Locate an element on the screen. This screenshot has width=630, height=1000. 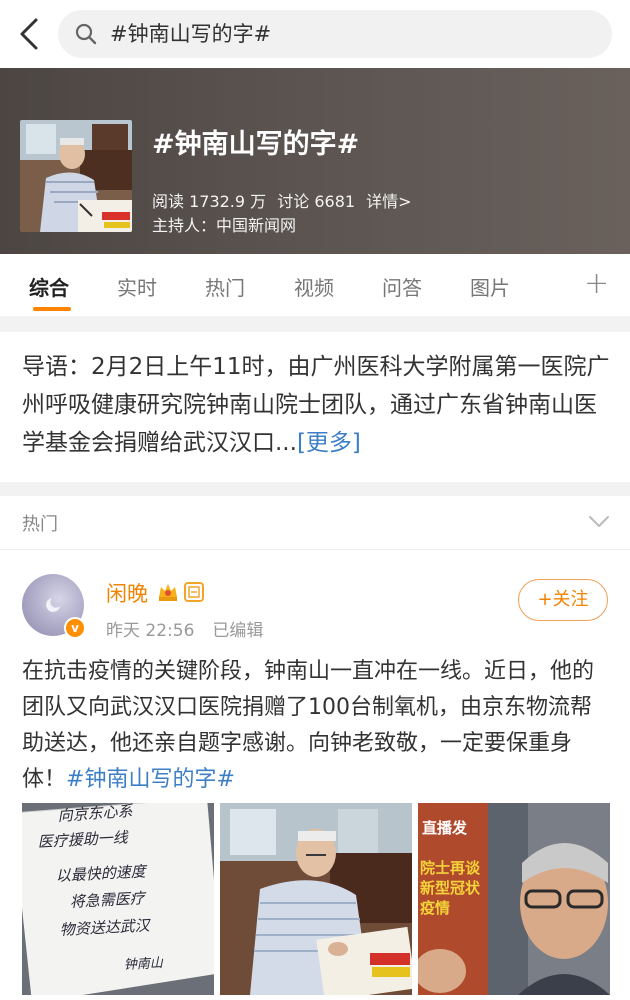
search-input: #钟南山写的字# is located at coordinates (335, 34).